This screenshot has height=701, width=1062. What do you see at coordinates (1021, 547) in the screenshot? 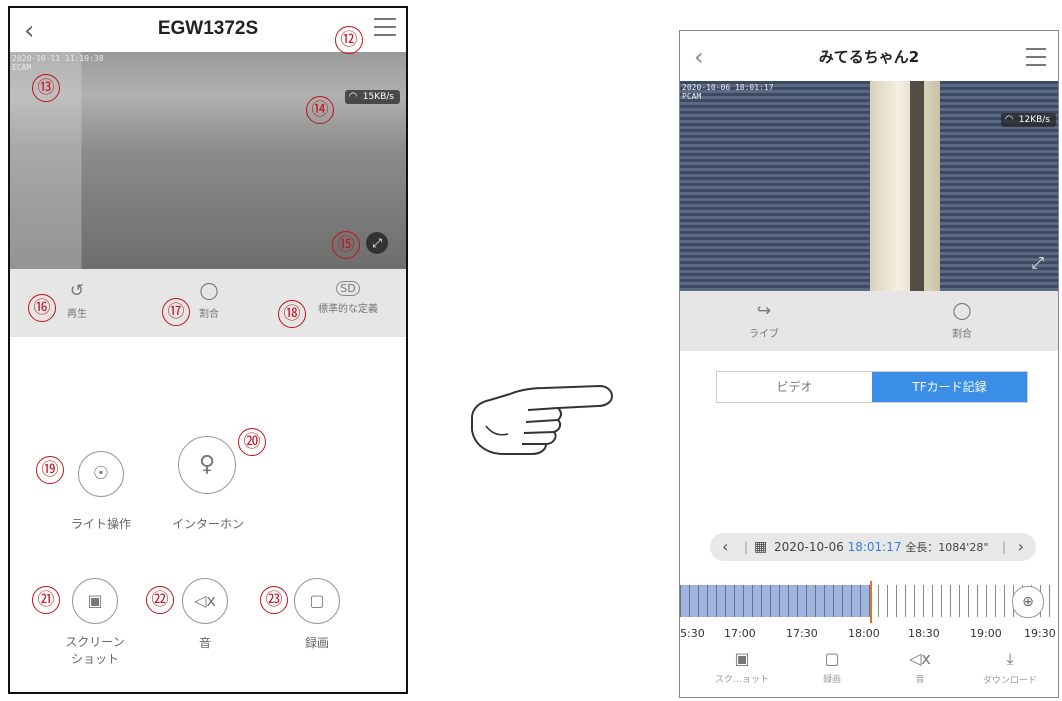
I see `next-day-button: ›` at bounding box center [1021, 547].